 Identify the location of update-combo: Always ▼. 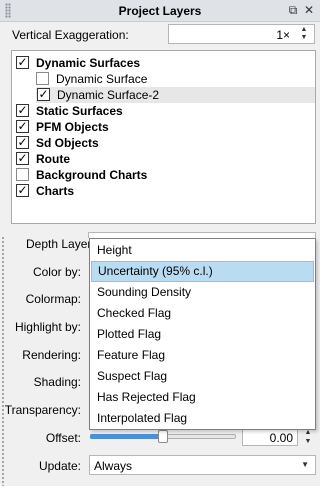
(202, 465).